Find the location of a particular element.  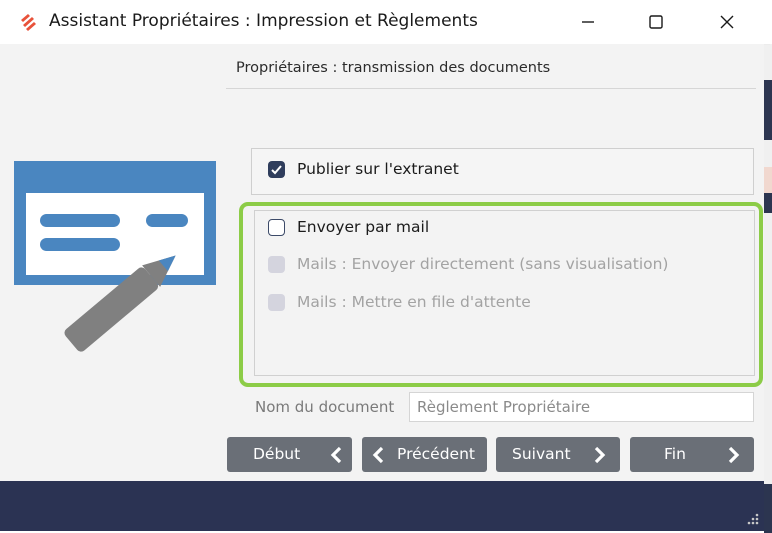

resize-grip-icon is located at coordinates (752, 518).